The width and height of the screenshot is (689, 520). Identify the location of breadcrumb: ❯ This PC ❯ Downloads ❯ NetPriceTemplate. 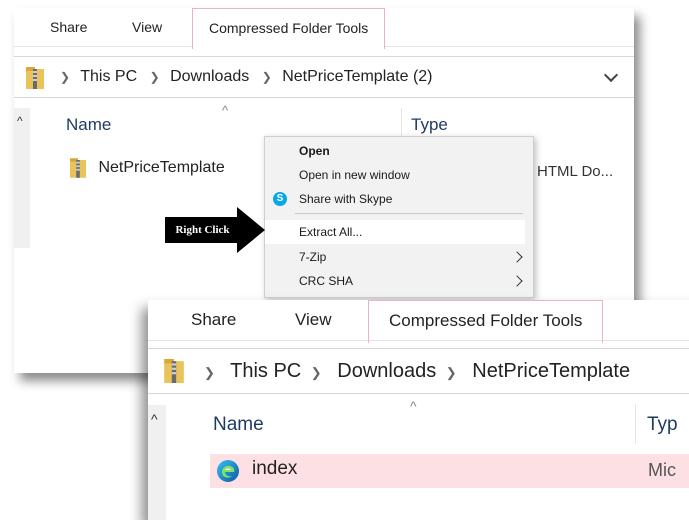
(415, 371).